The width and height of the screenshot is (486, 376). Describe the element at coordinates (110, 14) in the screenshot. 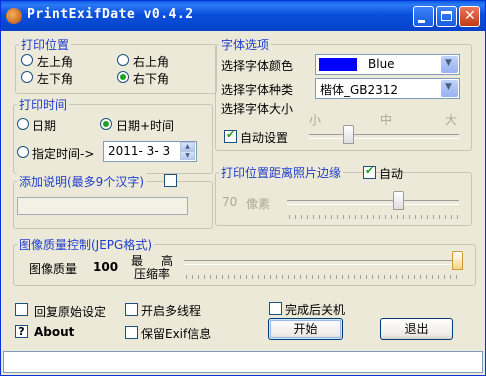

I see `window-title: PrintExifDate v0.4.2` at that location.